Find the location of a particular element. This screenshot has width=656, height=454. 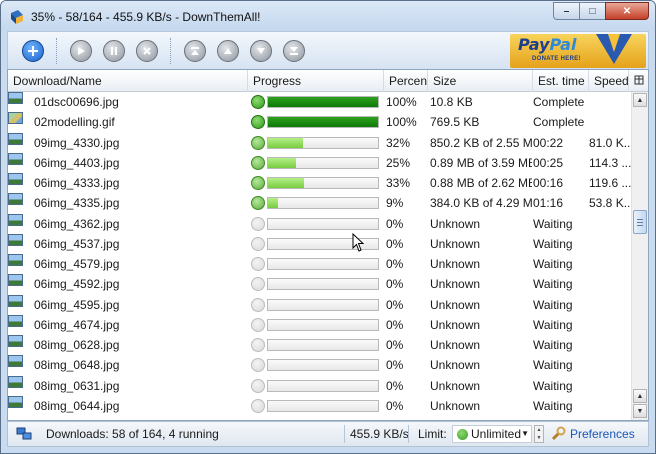

thumb-grip is located at coordinates (640, 222).